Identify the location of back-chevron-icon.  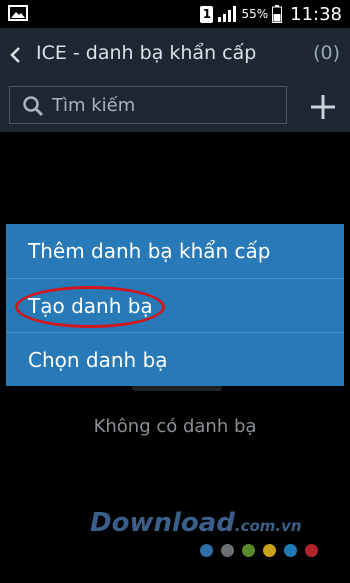
(15, 55).